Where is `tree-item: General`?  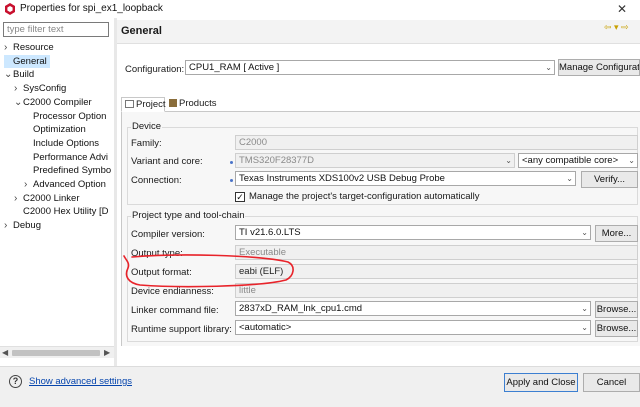
tree-item: General is located at coordinates (27, 61).